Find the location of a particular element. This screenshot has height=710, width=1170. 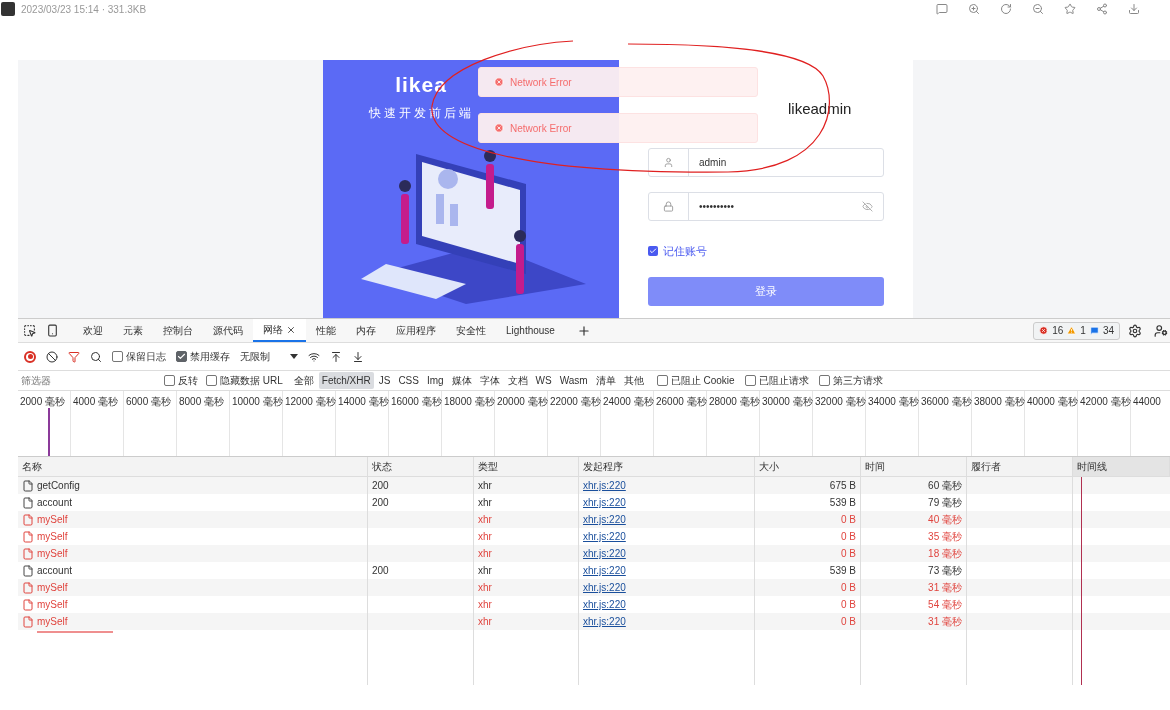

upload-icon is located at coordinates (336, 356).